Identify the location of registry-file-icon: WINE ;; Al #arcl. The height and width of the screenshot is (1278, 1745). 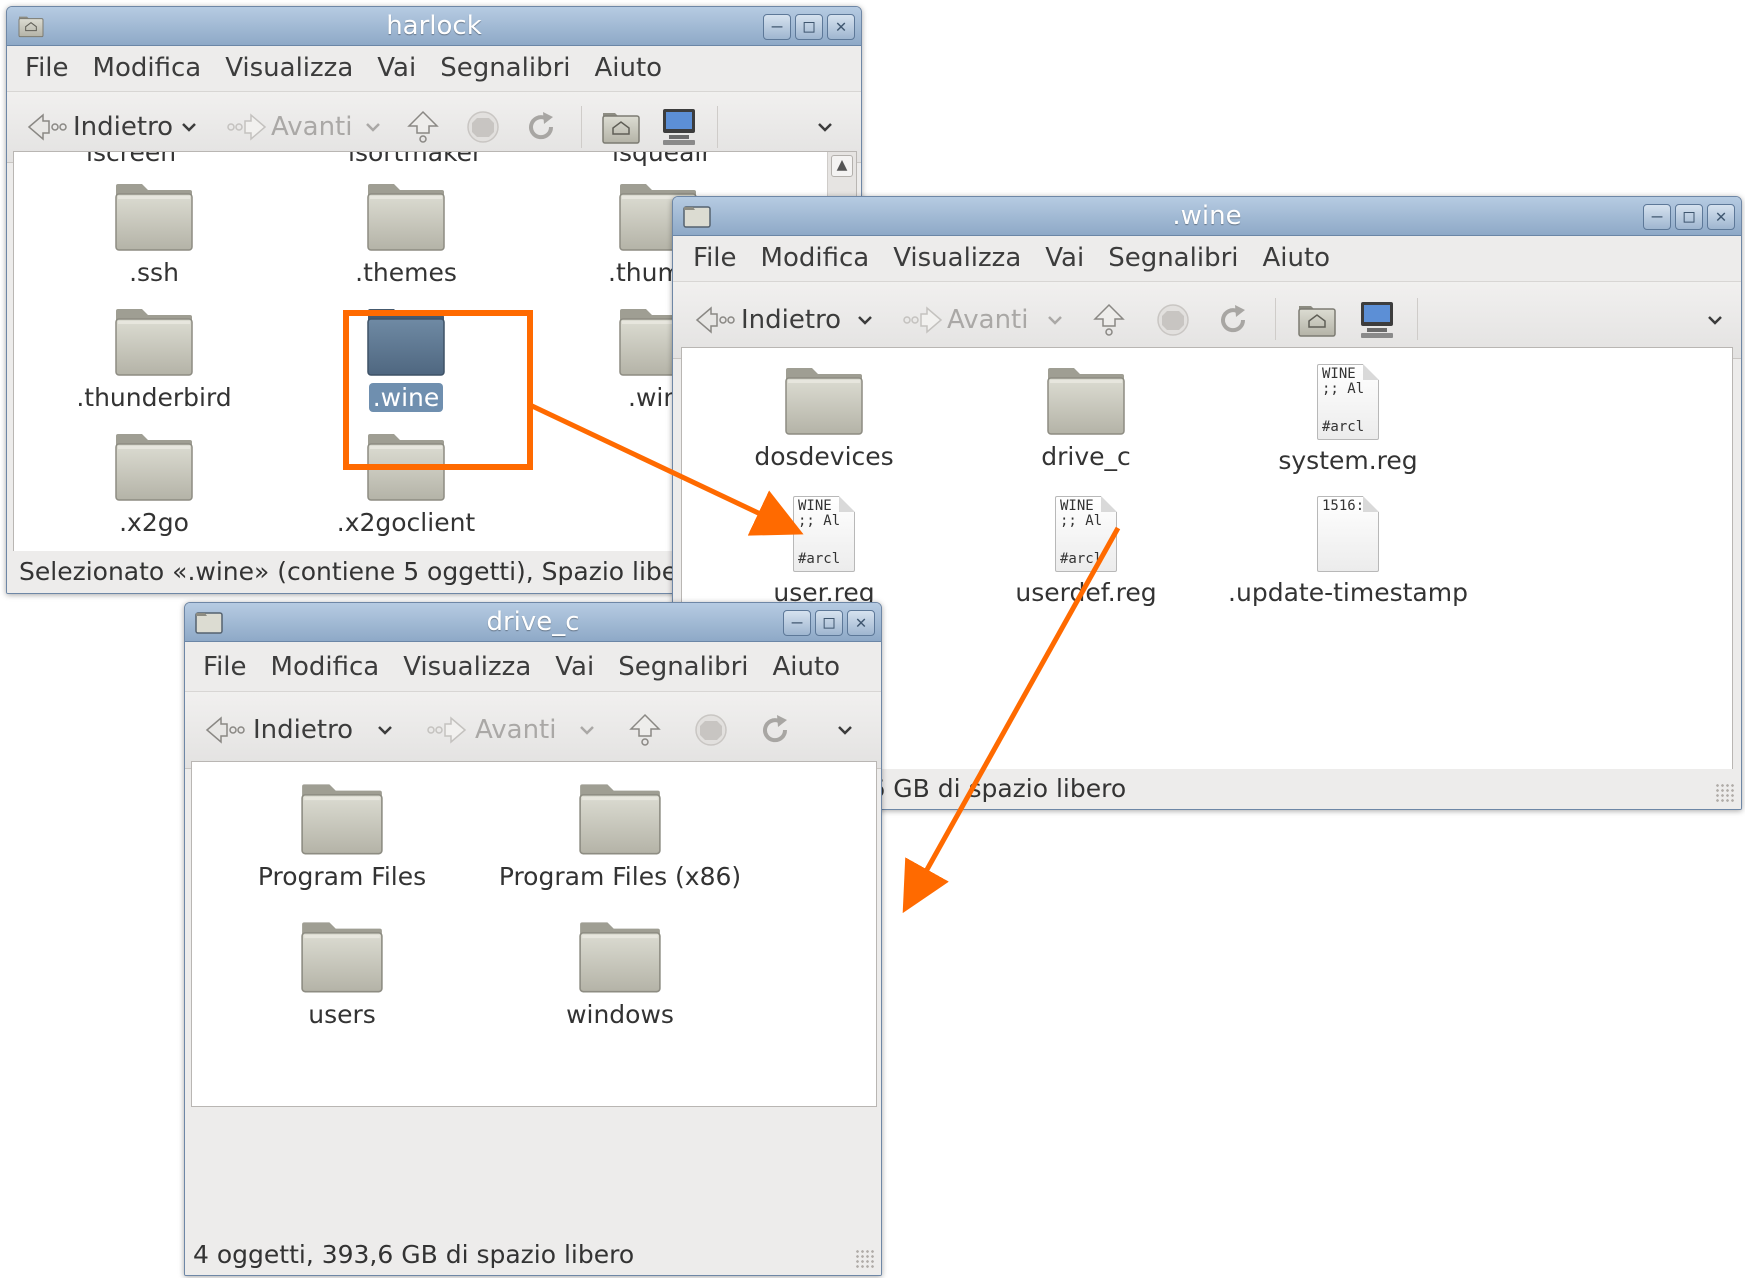
(1086, 534).